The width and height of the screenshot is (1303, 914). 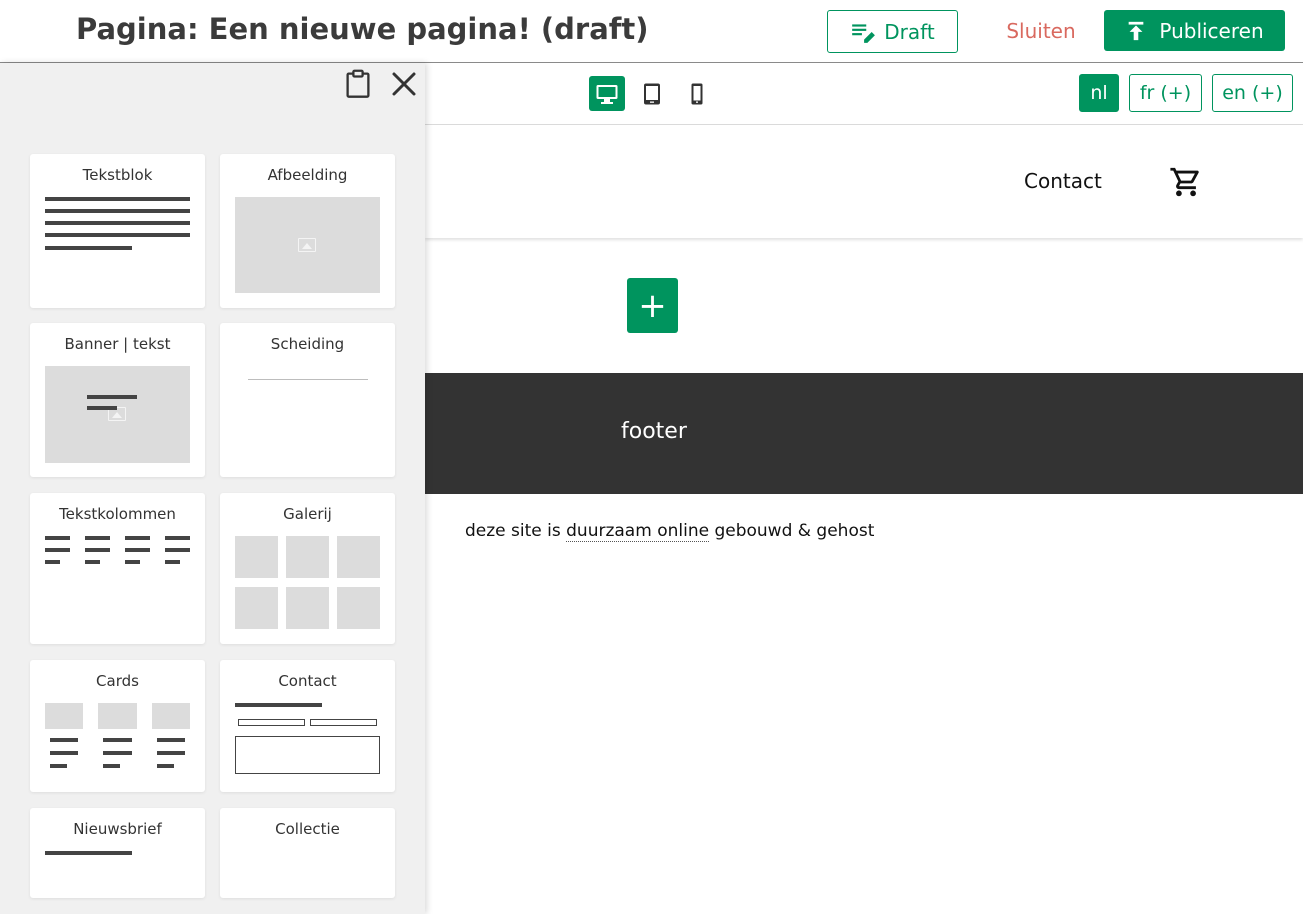 I want to click on newsletter-preview, so click(x=88, y=853).